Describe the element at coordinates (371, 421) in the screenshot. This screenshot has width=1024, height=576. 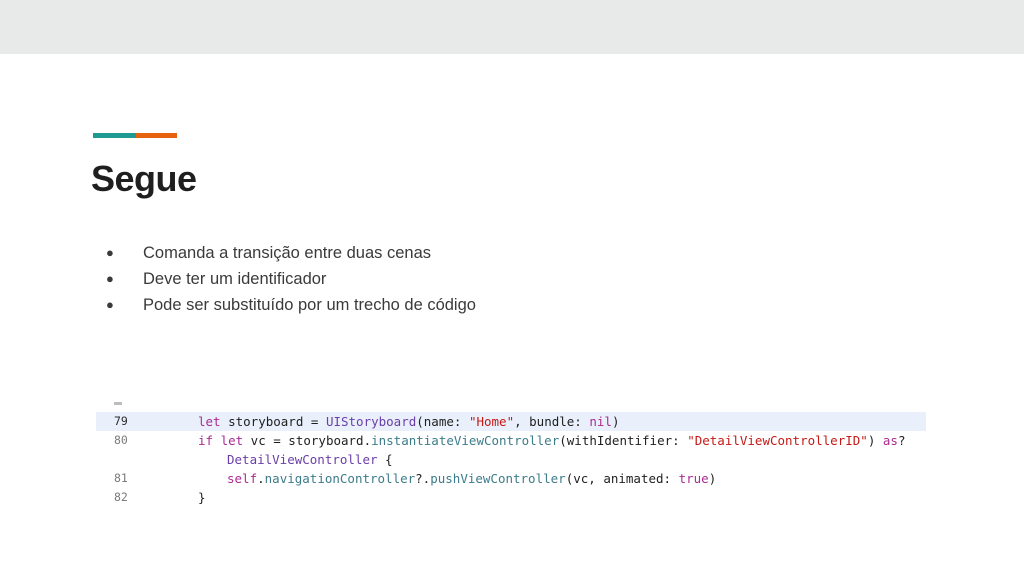
I see `code-token: UIStoryboard` at that location.